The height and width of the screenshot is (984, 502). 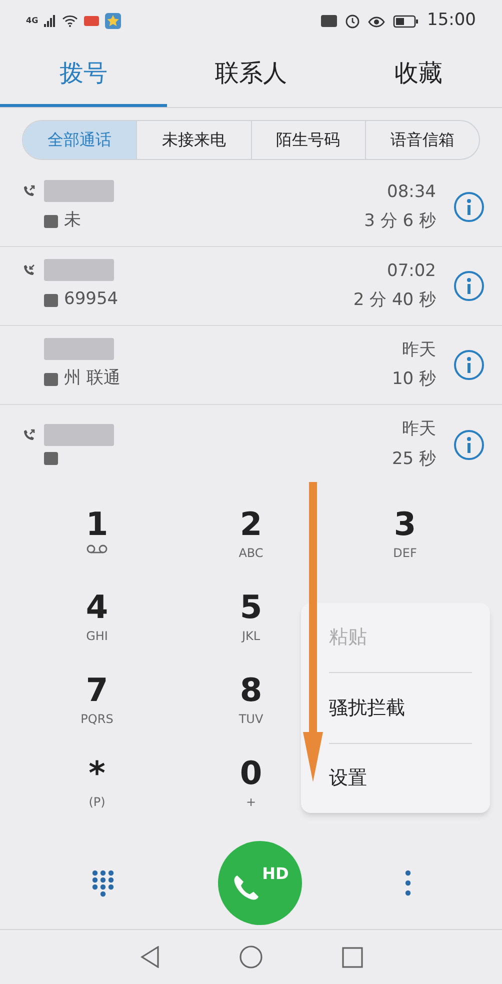 What do you see at coordinates (411, 271) in the screenshot?
I see `call-time: 07:02` at bounding box center [411, 271].